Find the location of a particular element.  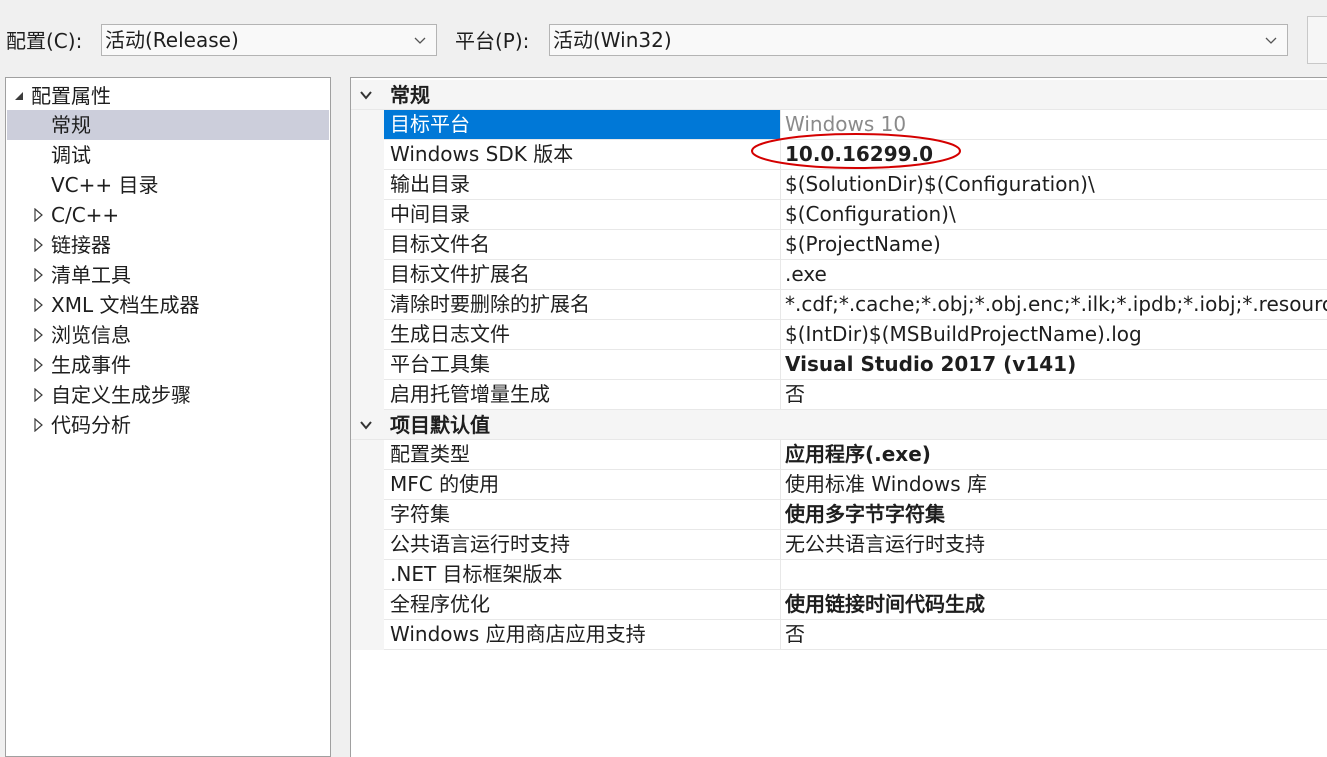

config-combobox-value: 活动(Release) is located at coordinates (172, 40).